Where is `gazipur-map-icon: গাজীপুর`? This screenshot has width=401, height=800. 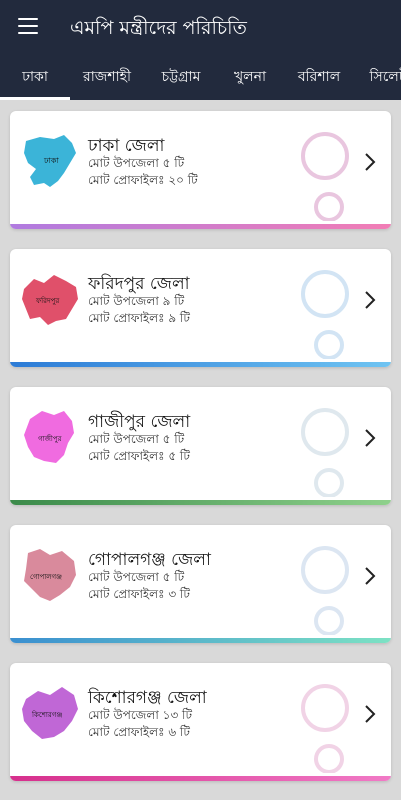 gazipur-map-icon: গাজীপুর is located at coordinates (49, 437).